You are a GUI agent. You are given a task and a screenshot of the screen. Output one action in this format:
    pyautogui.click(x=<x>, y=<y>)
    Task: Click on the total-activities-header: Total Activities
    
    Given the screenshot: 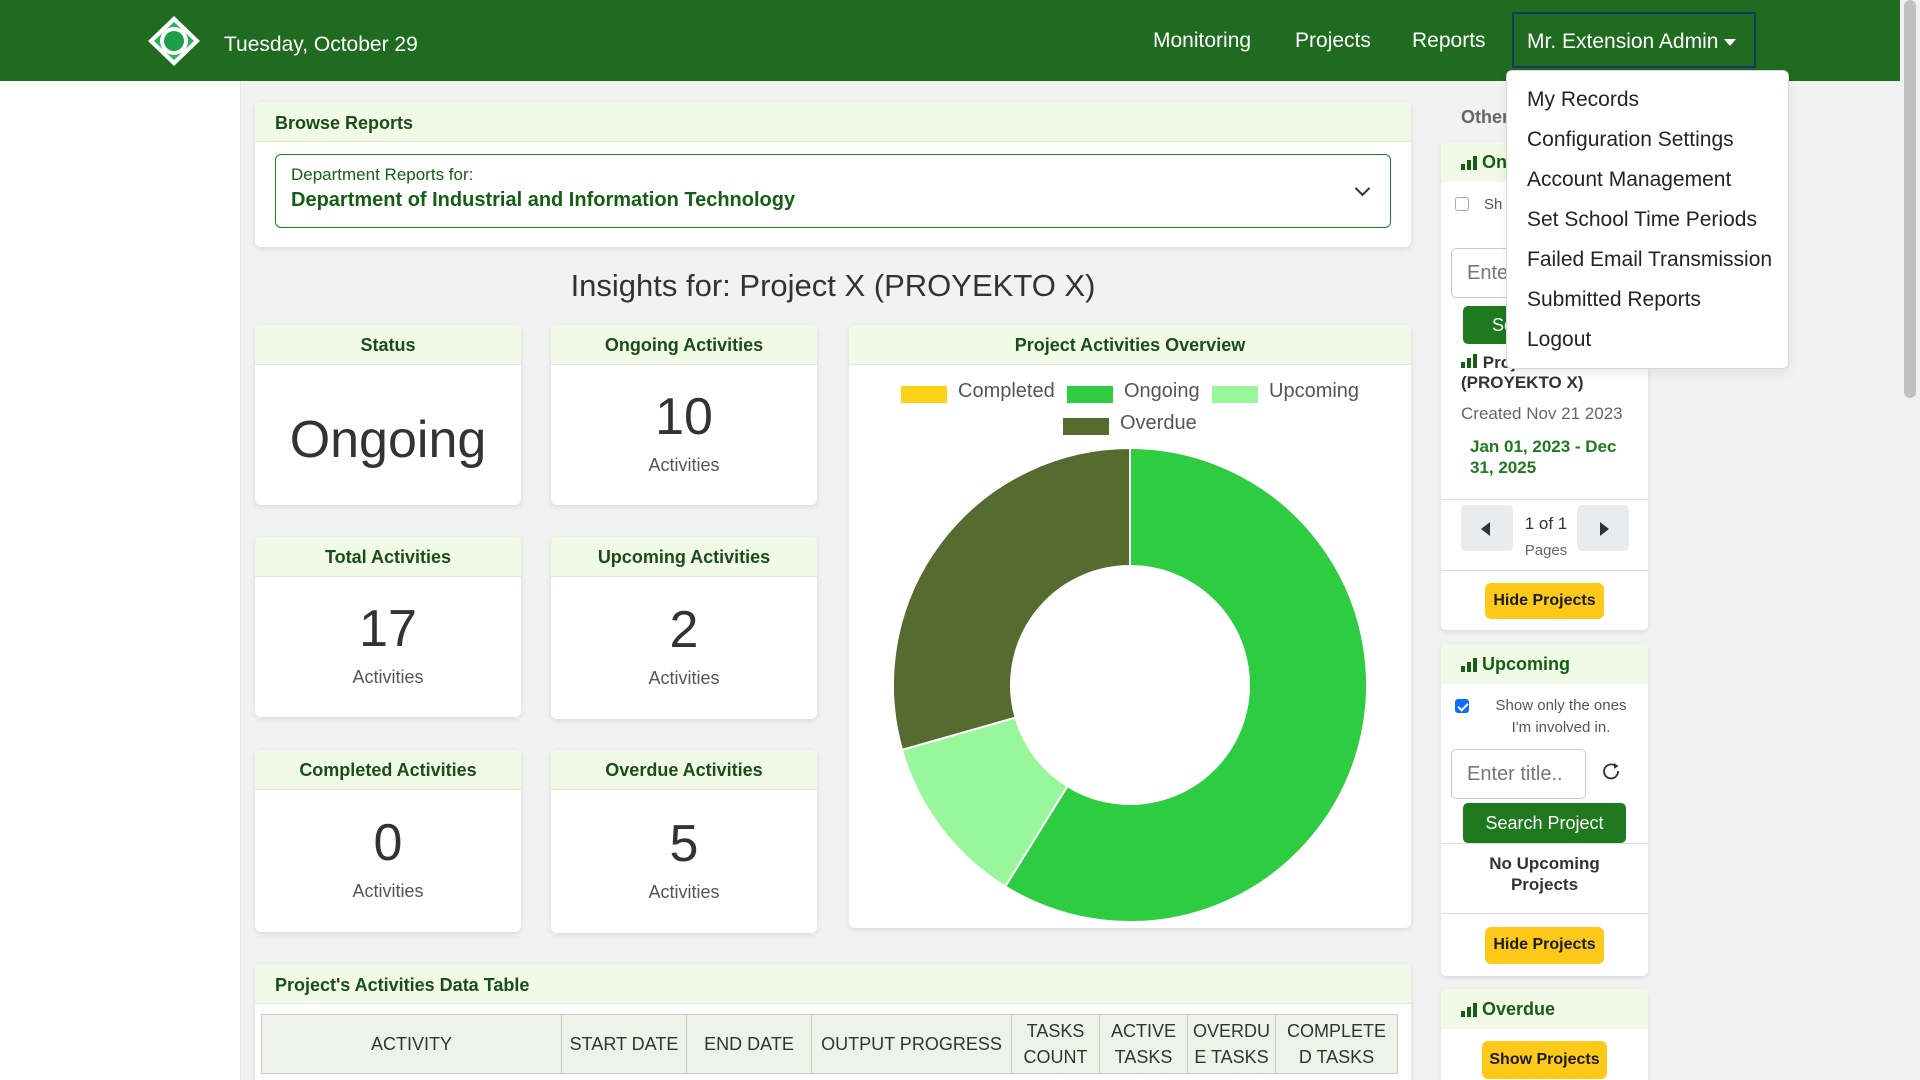 What is the action you would take?
    pyautogui.click(x=388, y=557)
    